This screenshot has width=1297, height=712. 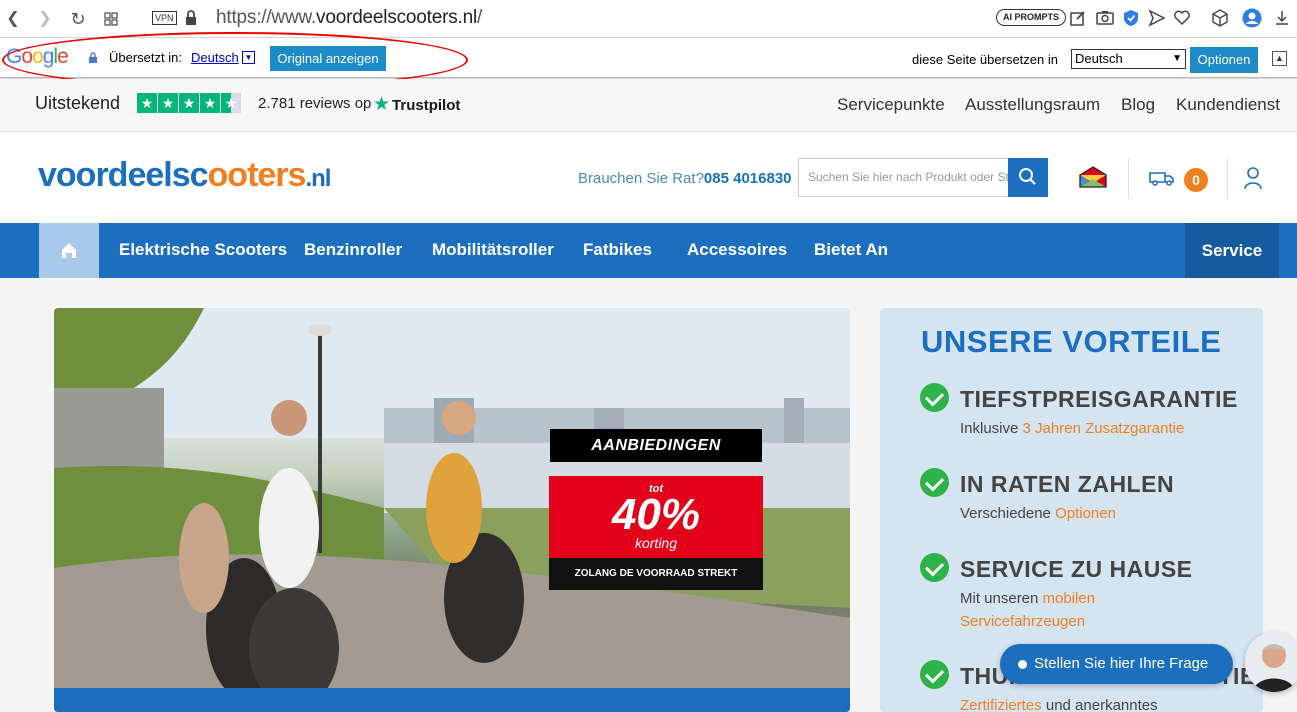 What do you see at coordinates (480, 17) in the screenshot?
I see `url-suffix: /` at bounding box center [480, 17].